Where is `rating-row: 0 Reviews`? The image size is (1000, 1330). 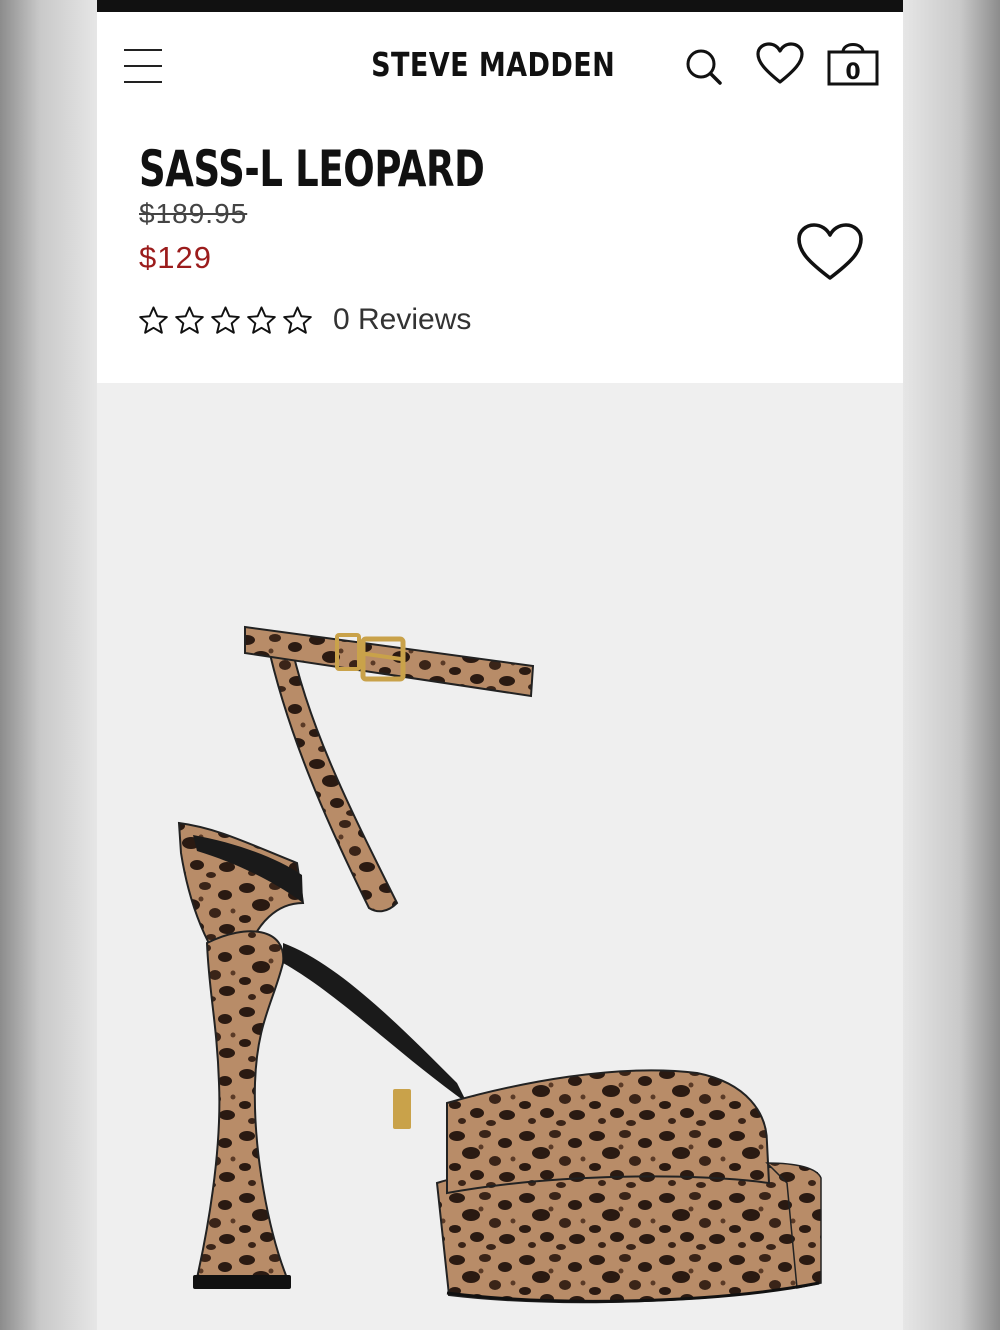 rating-row: 0 Reviews is located at coordinates (304, 320).